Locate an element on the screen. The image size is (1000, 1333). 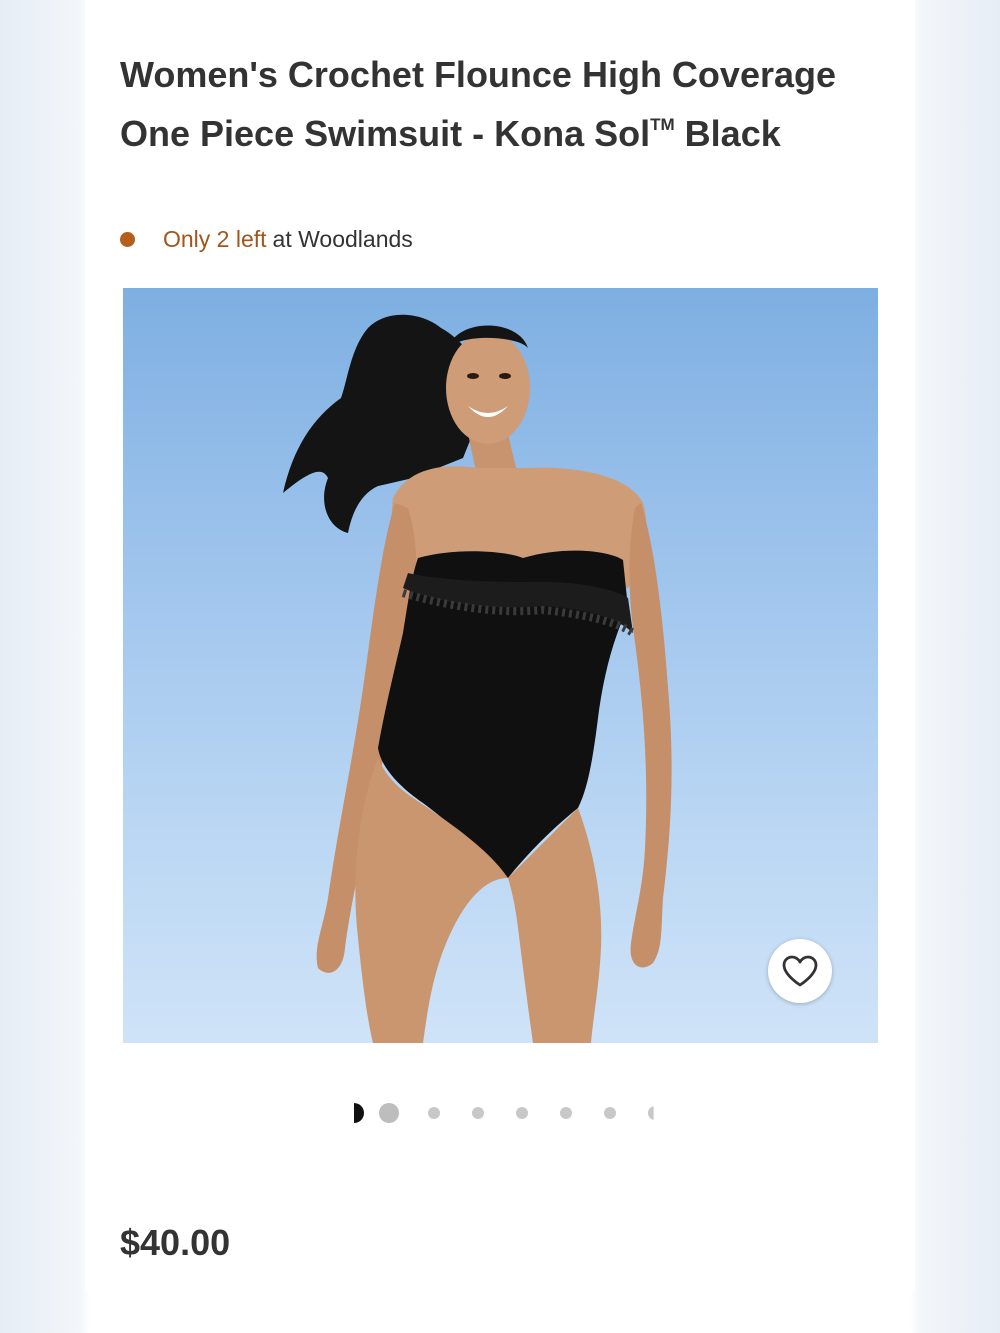
favorite-button is located at coordinates (800, 971).